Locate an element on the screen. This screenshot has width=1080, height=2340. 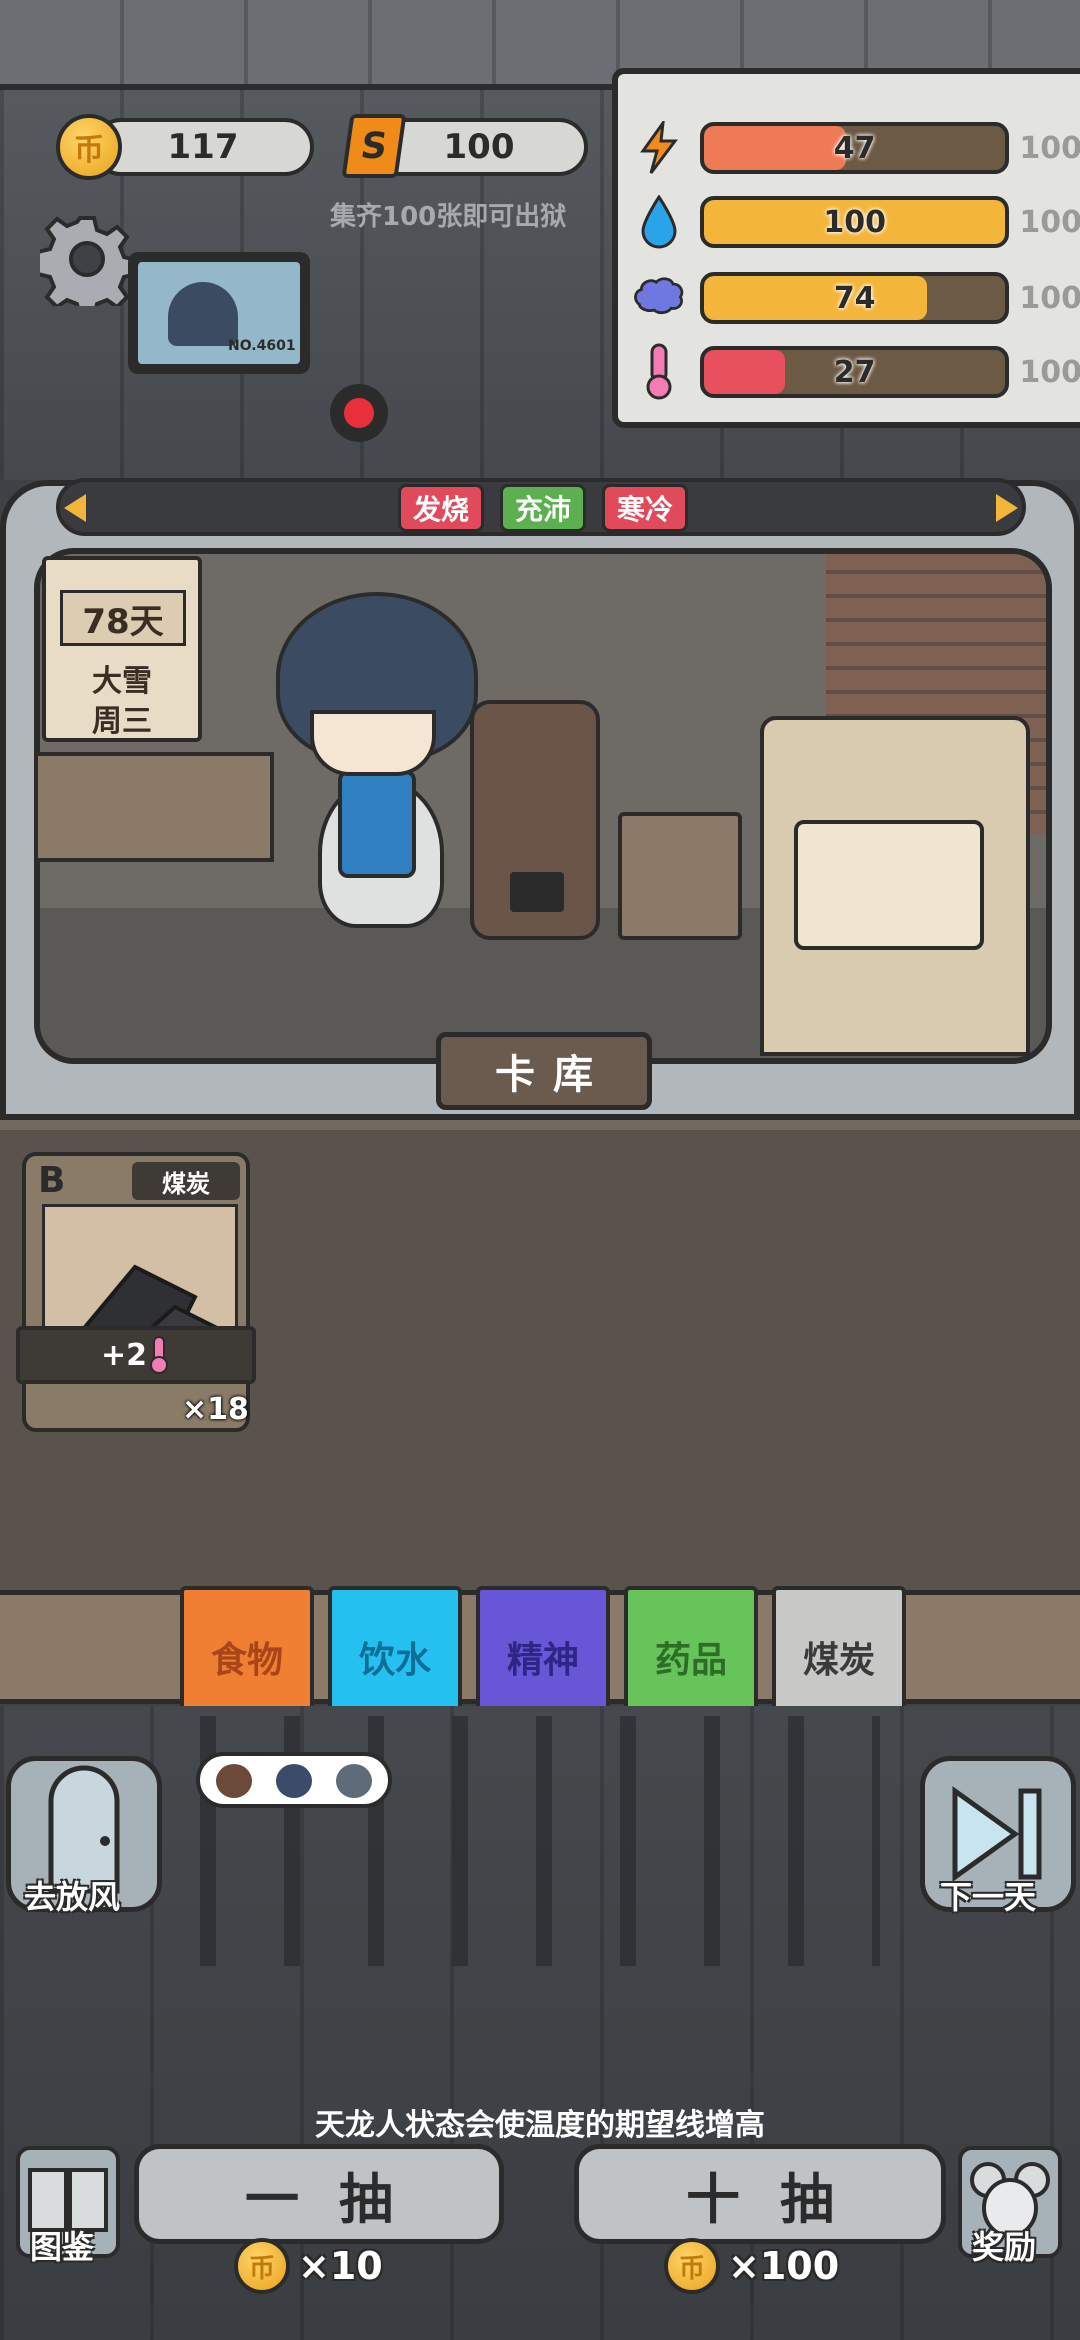
calendar-weather: 大雪 is located at coordinates (122, 681).